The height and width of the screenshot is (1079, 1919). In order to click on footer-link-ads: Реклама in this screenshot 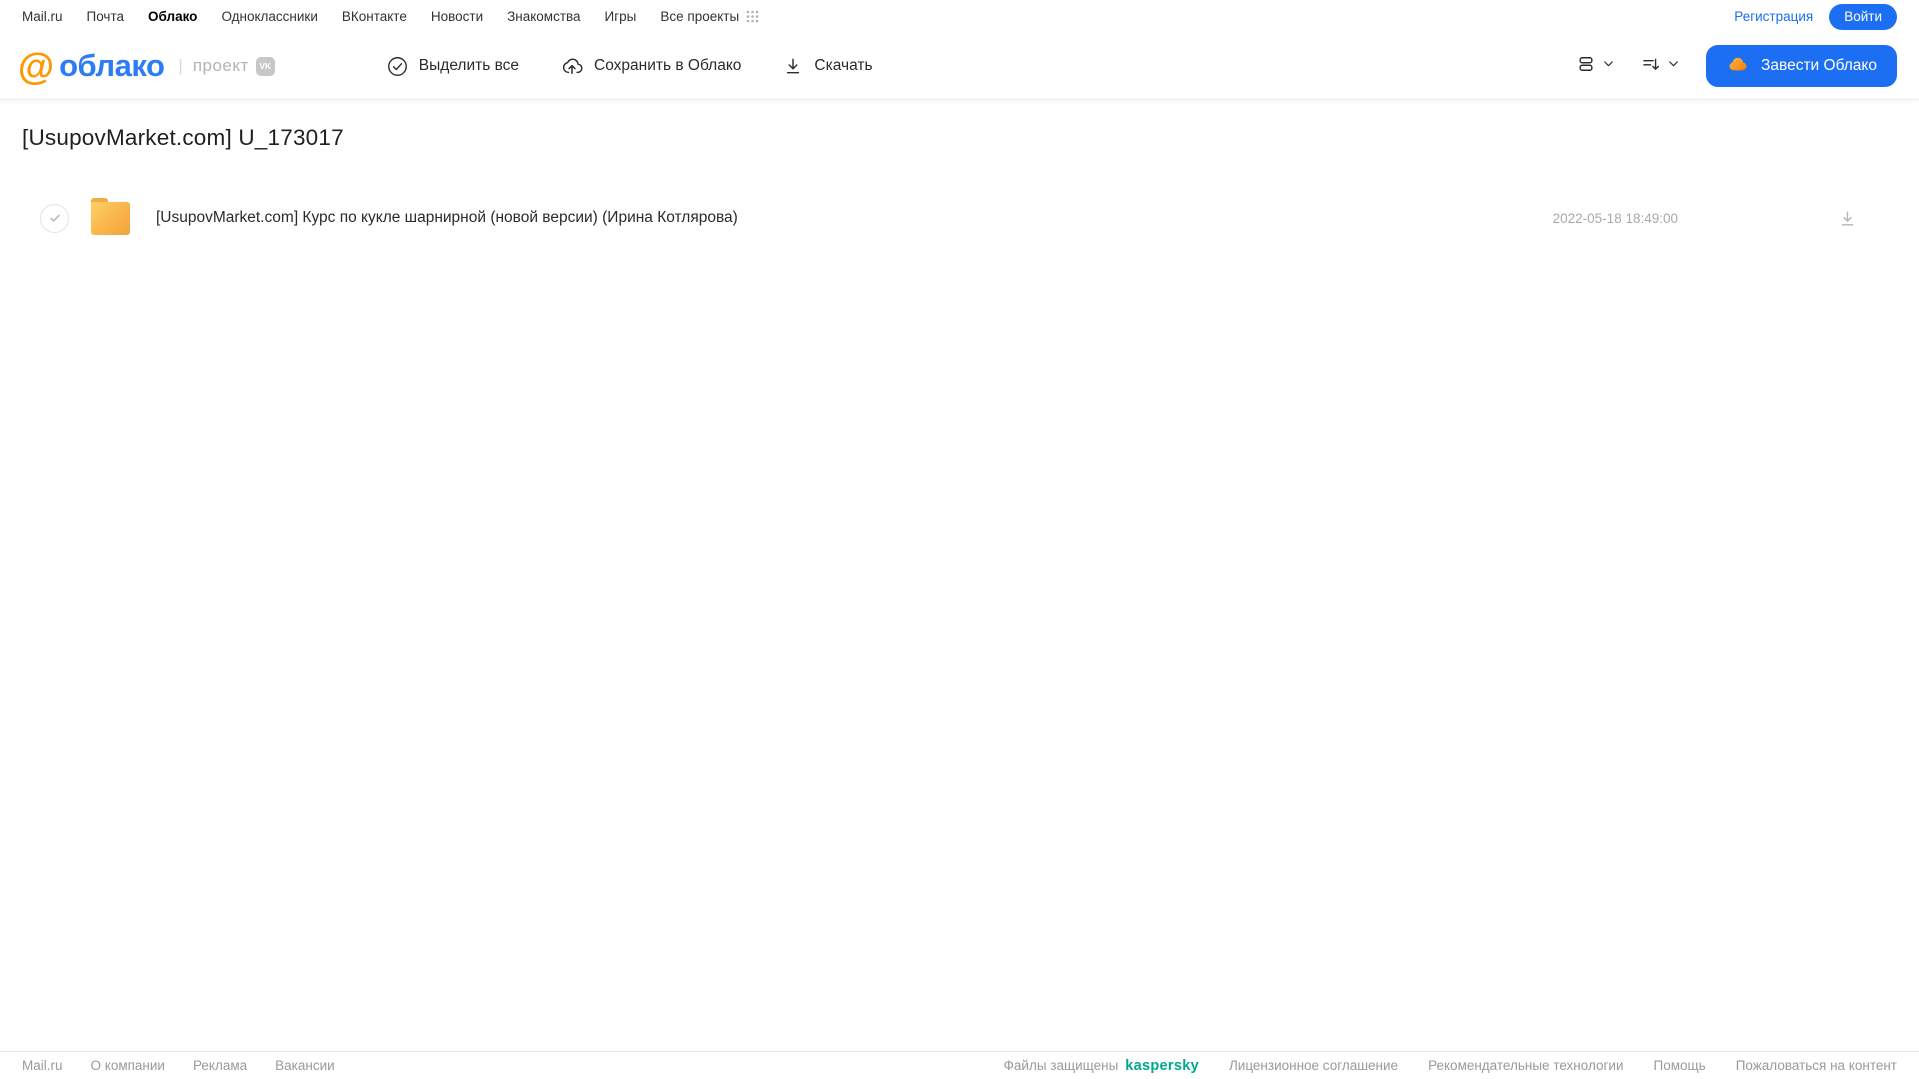, I will do `click(220, 1065)`.